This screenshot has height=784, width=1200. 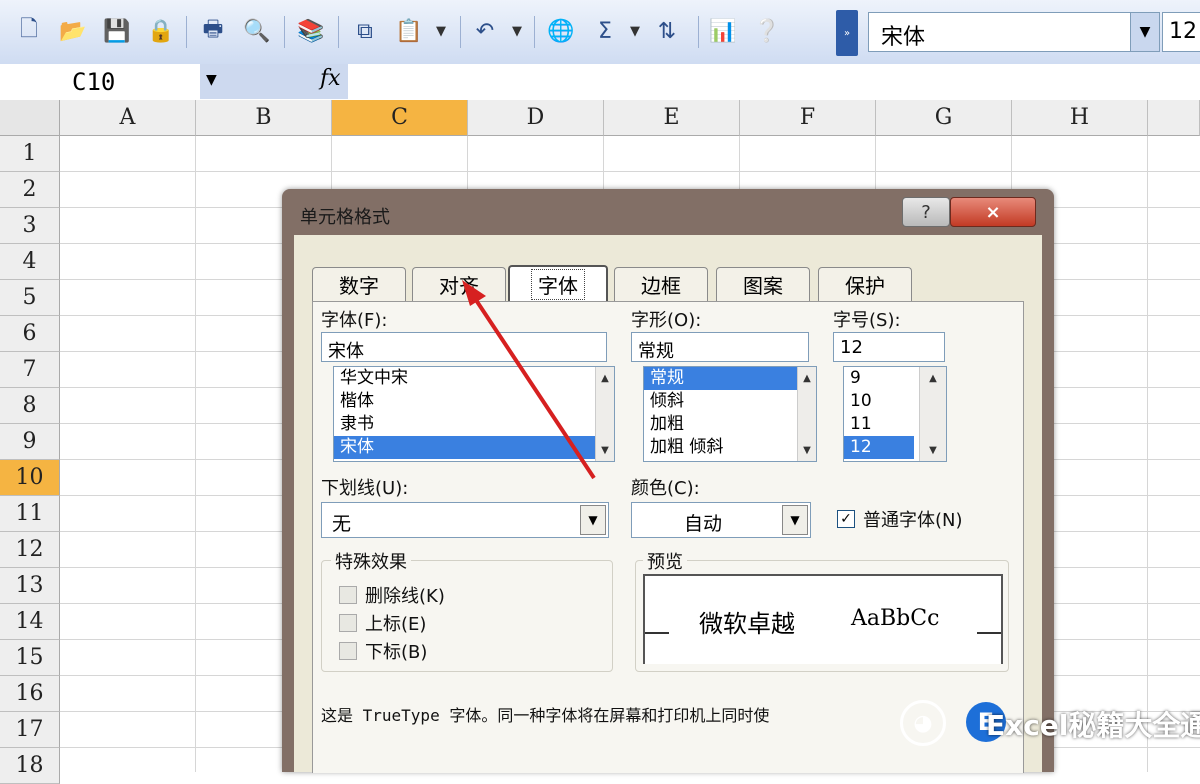 I want to click on row-header-8: 8, so click(x=30, y=406).